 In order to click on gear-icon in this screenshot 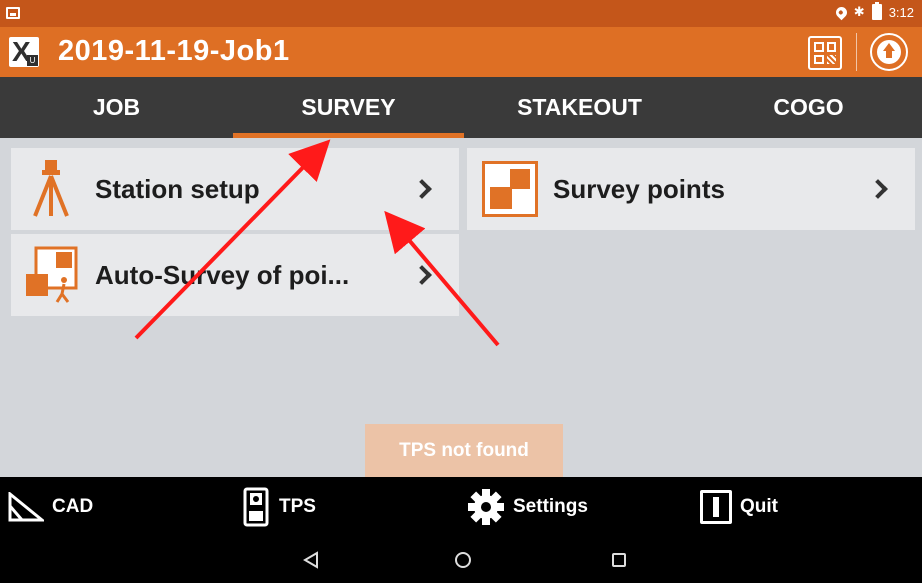, I will do `click(486, 507)`.